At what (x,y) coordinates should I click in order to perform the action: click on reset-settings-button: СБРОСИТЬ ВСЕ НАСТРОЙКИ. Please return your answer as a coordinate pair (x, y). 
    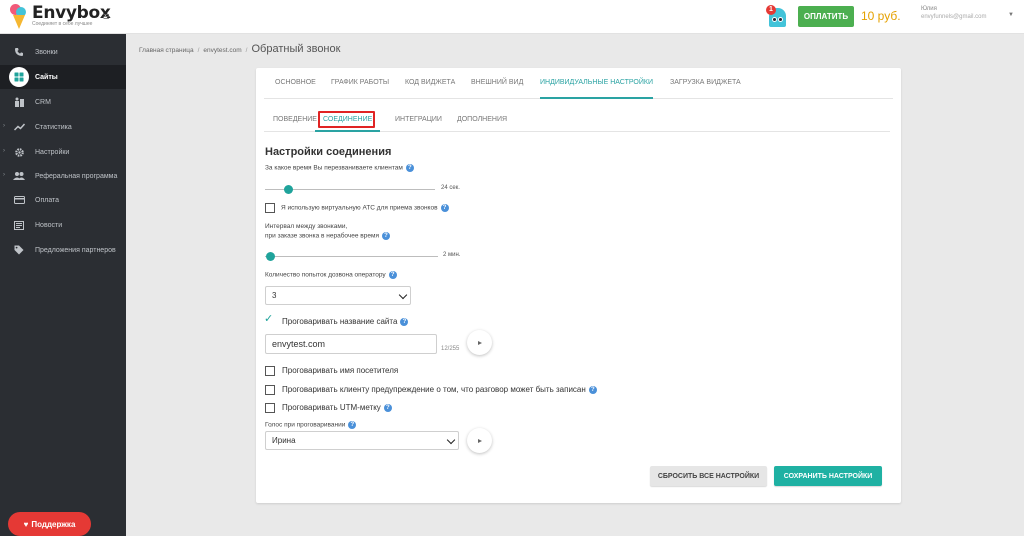
    Looking at the image, I should click on (708, 476).